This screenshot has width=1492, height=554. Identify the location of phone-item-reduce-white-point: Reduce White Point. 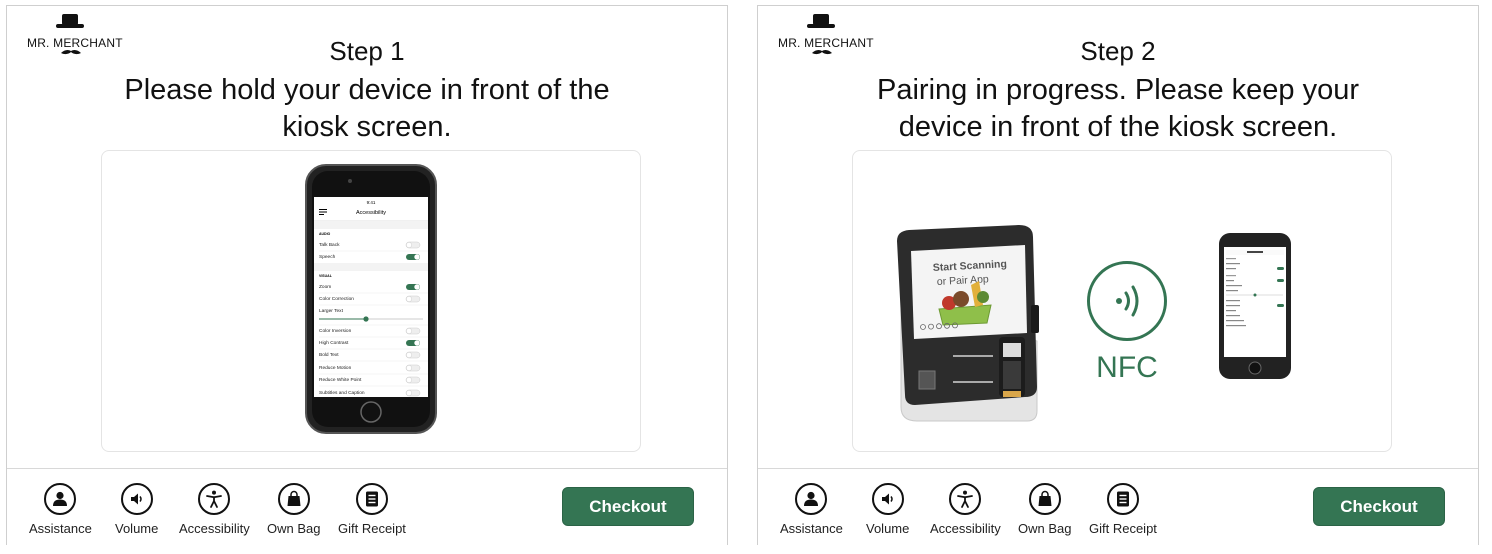
(340, 380).